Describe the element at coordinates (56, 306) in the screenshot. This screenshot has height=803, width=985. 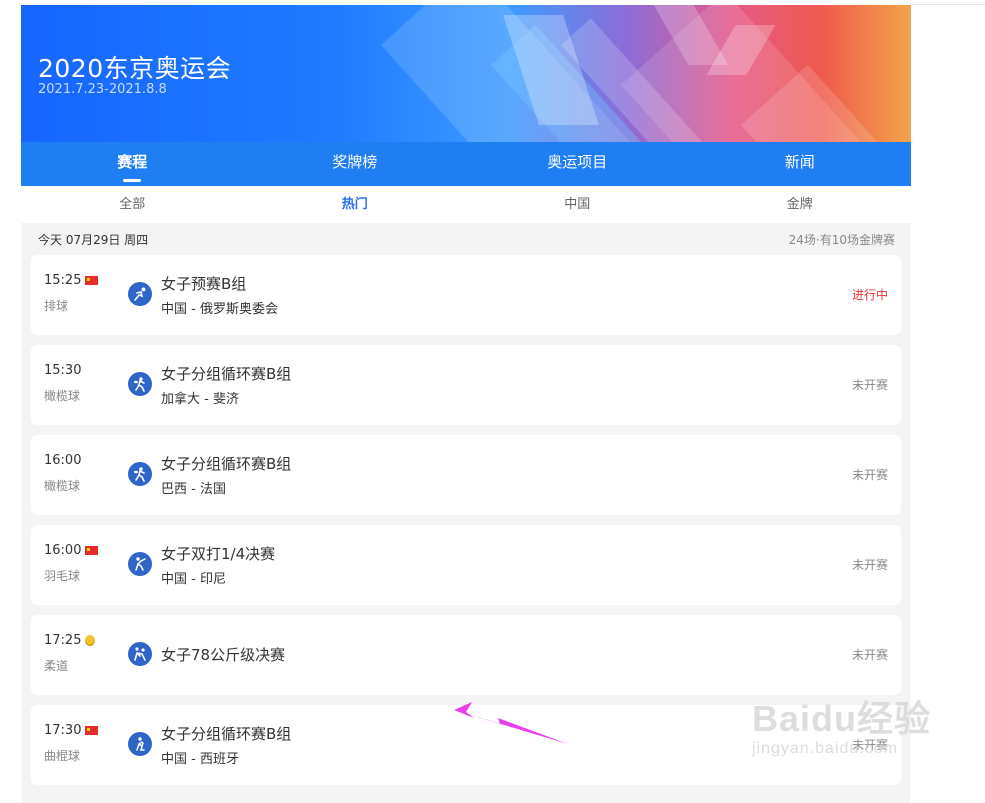
I see `match-sport: 排球` at that location.